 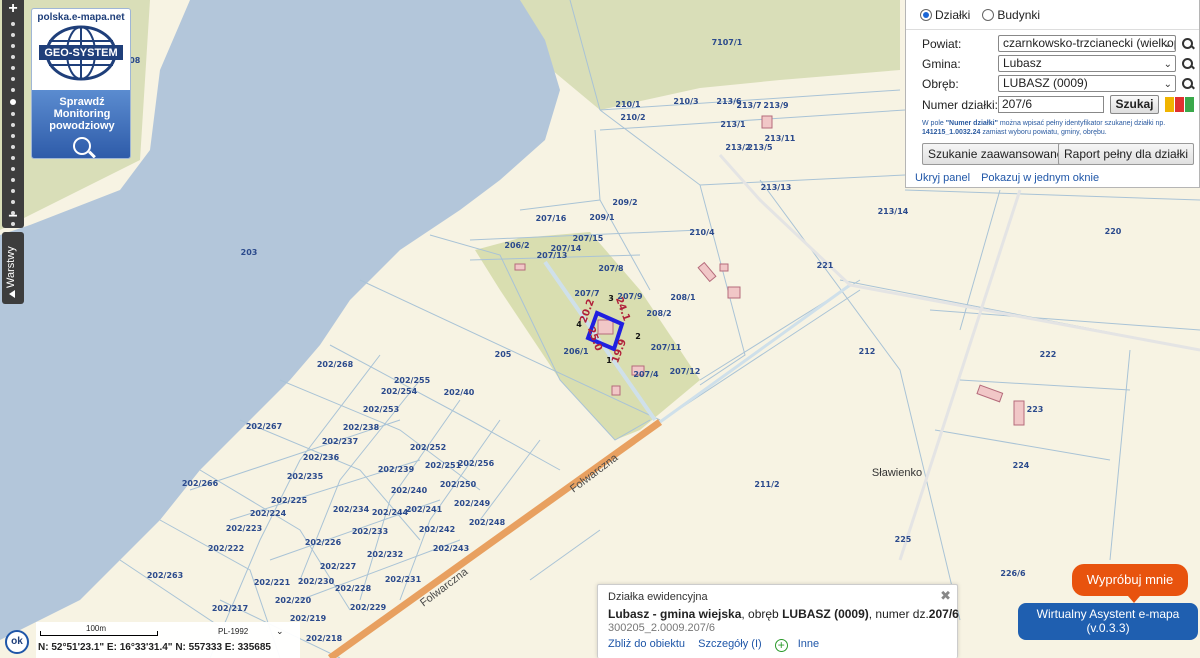 I want to click on parcel-number-input: 207/6, so click(x=1051, y=104).